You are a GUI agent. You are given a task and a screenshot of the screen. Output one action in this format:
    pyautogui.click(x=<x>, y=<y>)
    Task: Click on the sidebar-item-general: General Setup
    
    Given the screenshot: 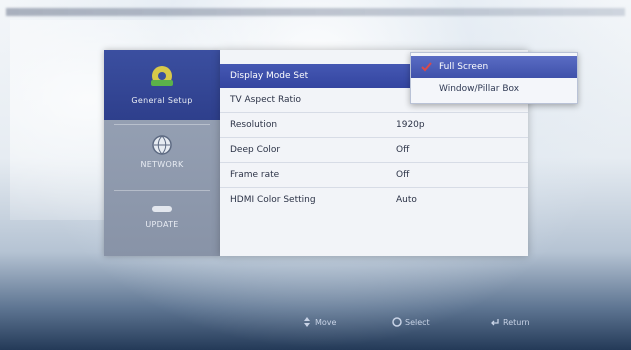 What is the action you would take?
    pyautogui.click(x=162, y=85)
    